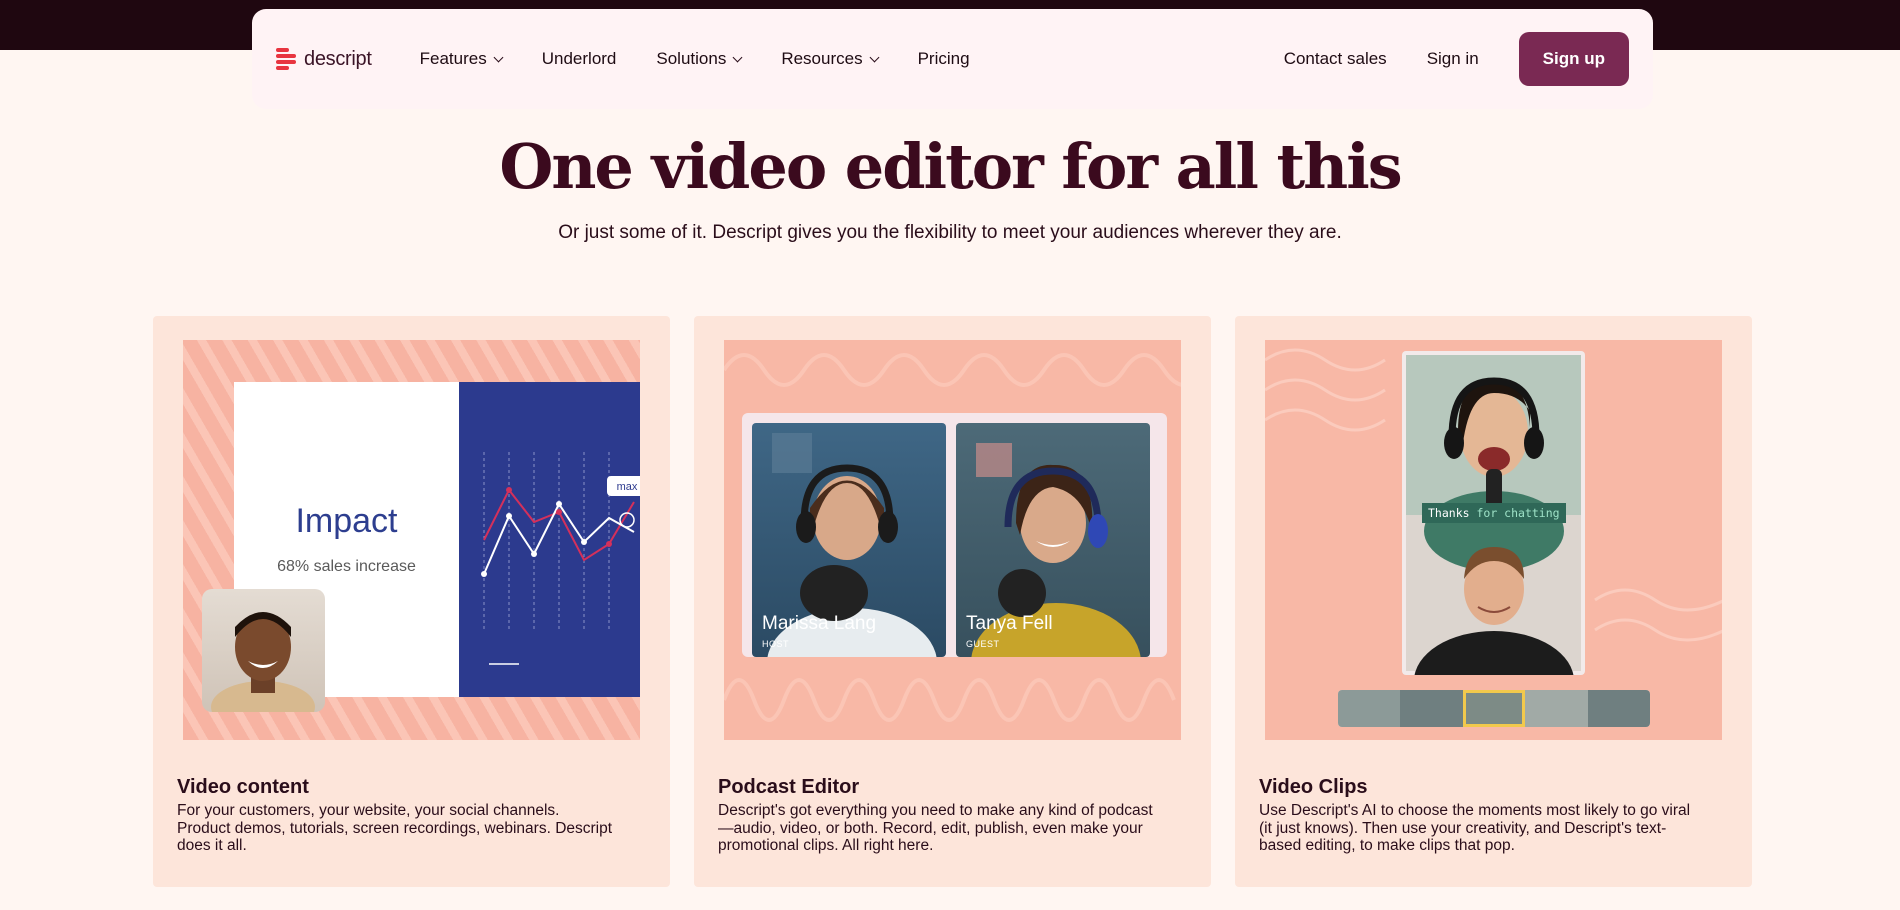  Describe the element at coordinates (776, 644) in the screenshot. I see `host-role: HOST` at that location.